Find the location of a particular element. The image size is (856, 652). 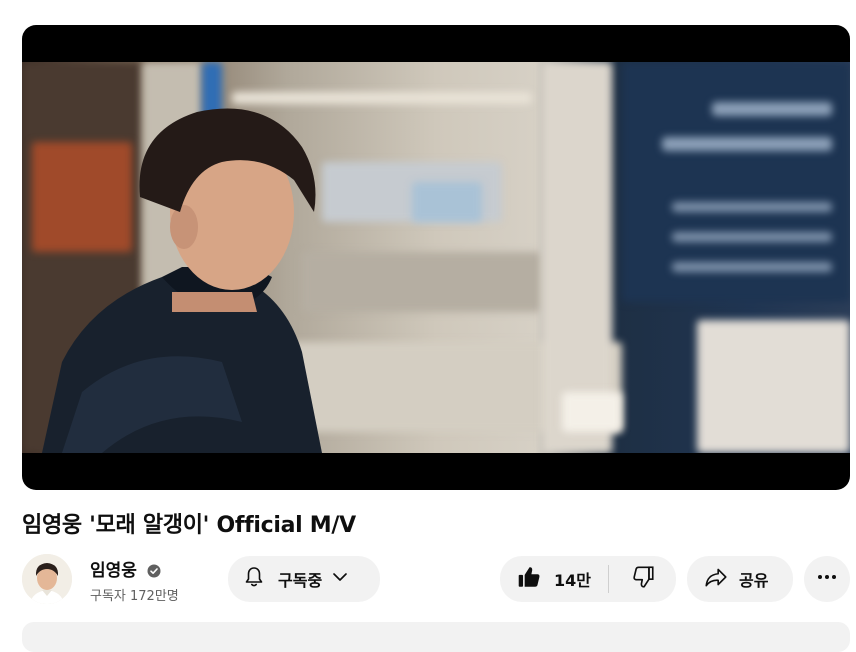

description-box is located at coordinates (436, 637).